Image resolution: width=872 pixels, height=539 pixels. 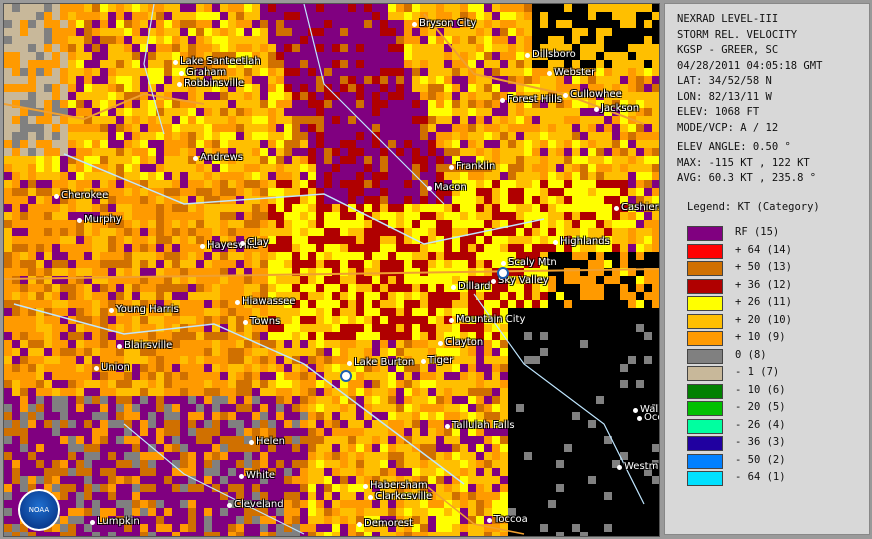 I want to click on city-label: Towns, so click(x=265, y=321).